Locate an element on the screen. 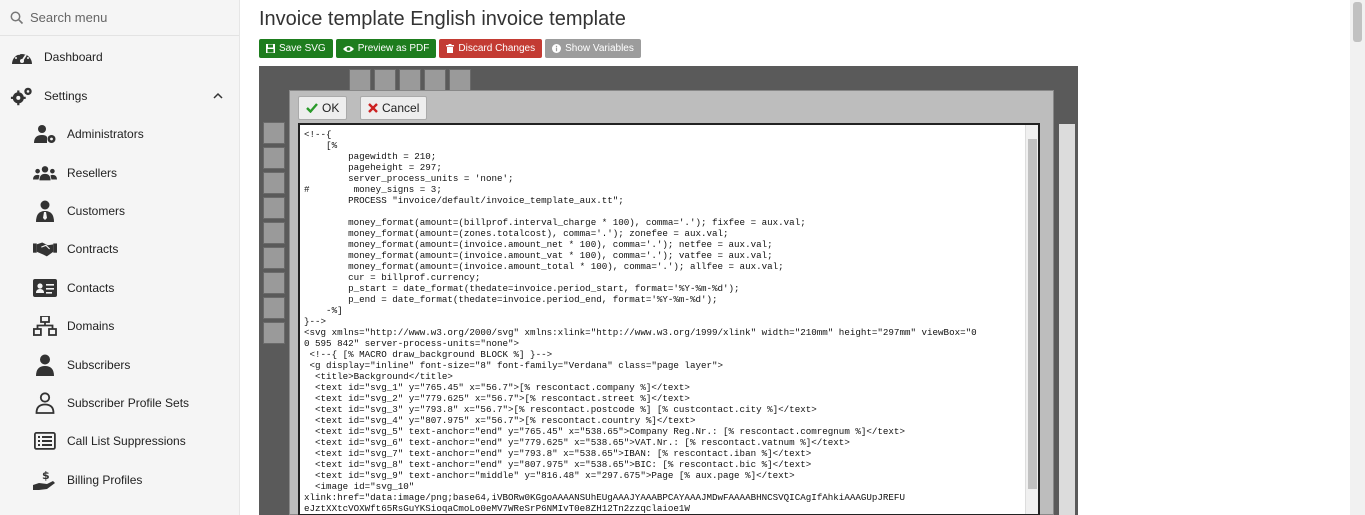  check-icon is located at coordinates (312, 108).